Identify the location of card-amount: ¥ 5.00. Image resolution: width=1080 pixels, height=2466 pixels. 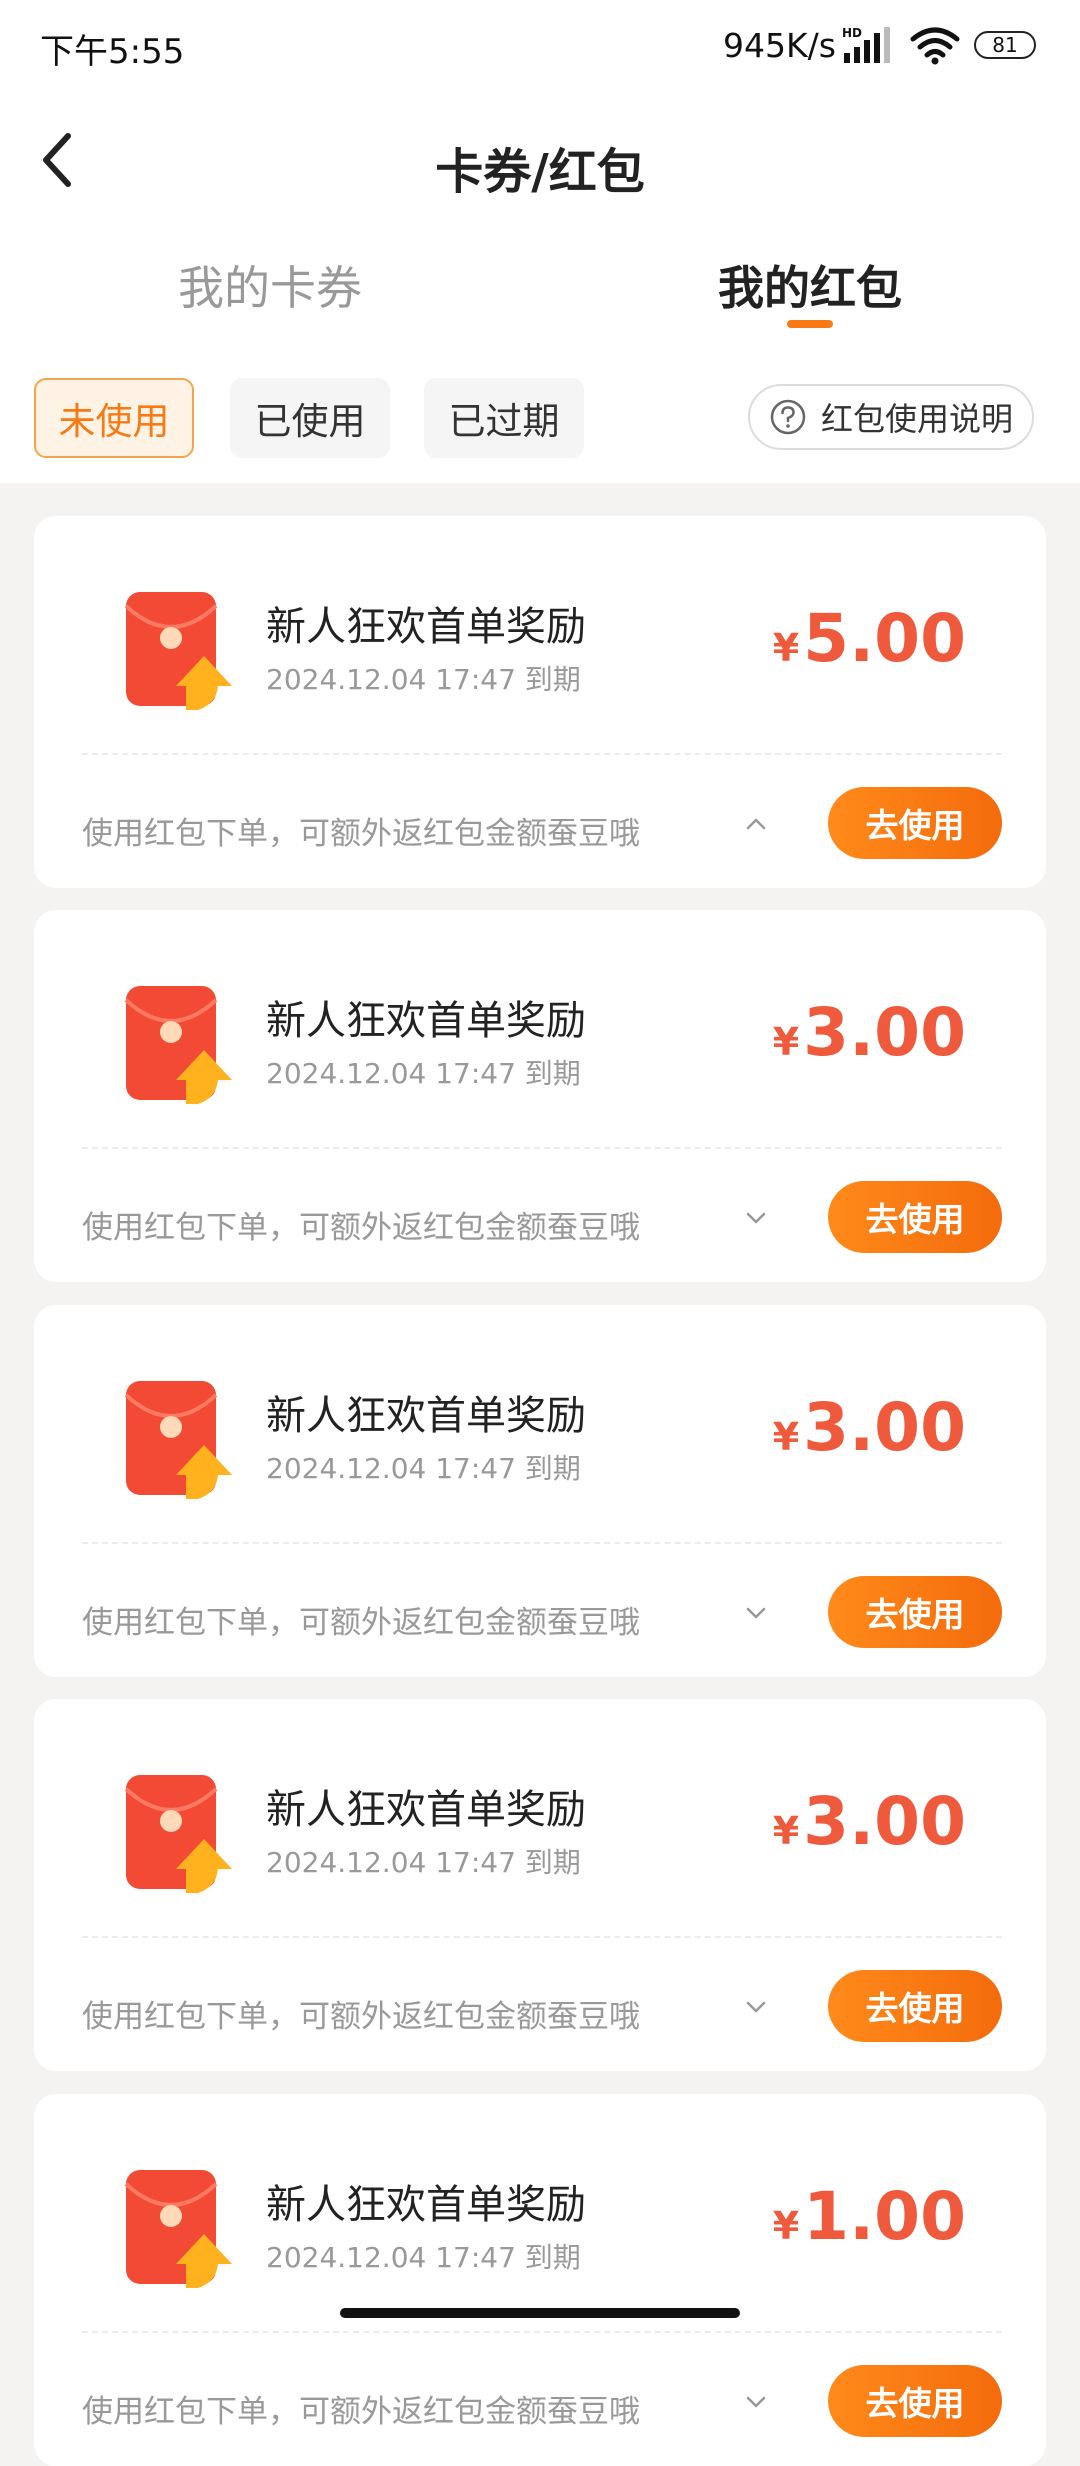
(869, 638).